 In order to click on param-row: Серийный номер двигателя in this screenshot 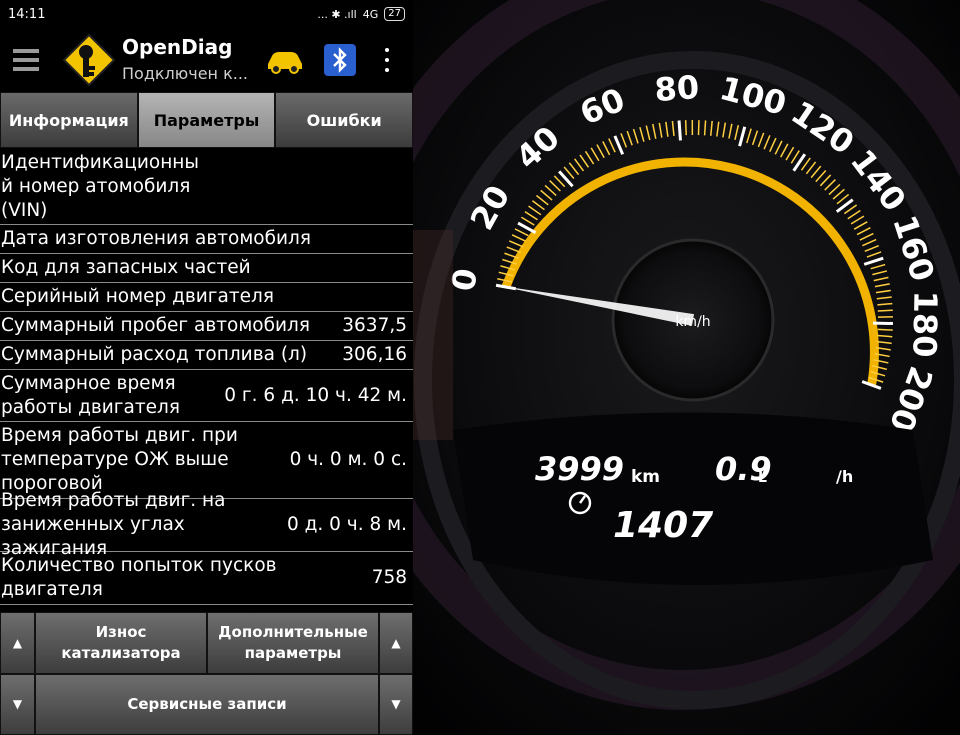, I will do `click(206, 297)`.